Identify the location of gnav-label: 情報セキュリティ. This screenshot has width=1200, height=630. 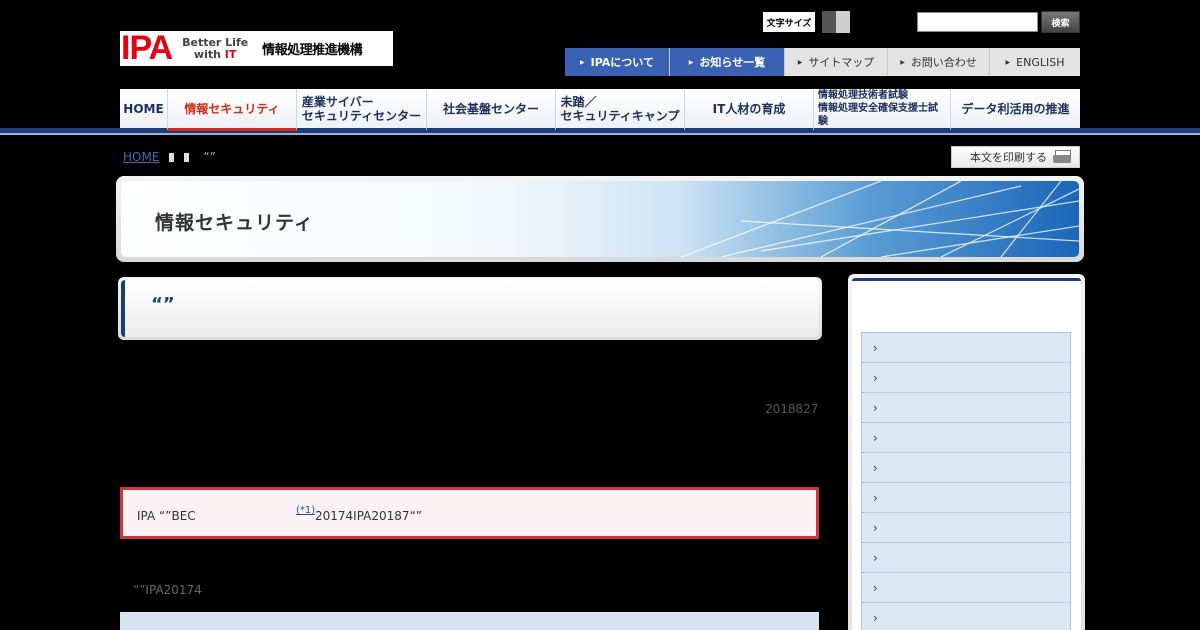
(232, 108).